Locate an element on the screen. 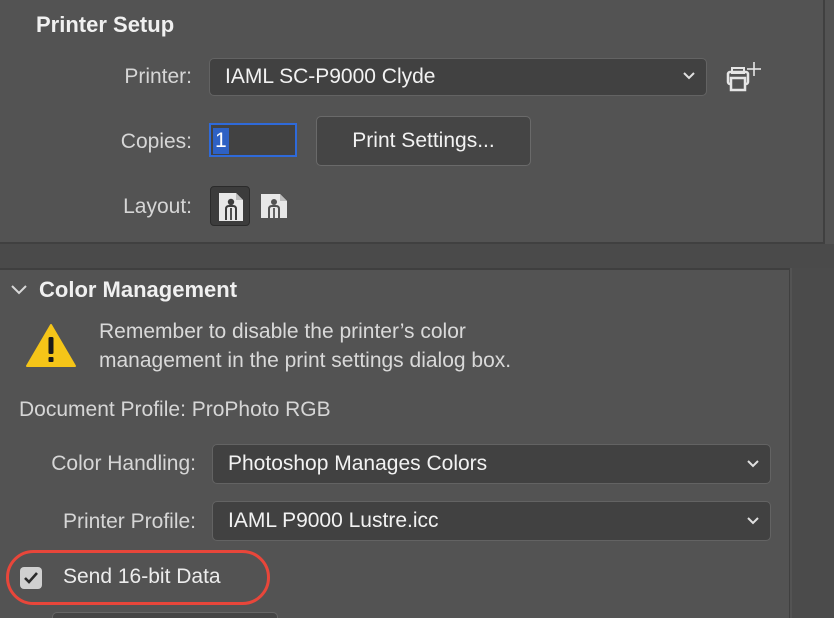  next-control-partial is located at coordinates (165, 615).